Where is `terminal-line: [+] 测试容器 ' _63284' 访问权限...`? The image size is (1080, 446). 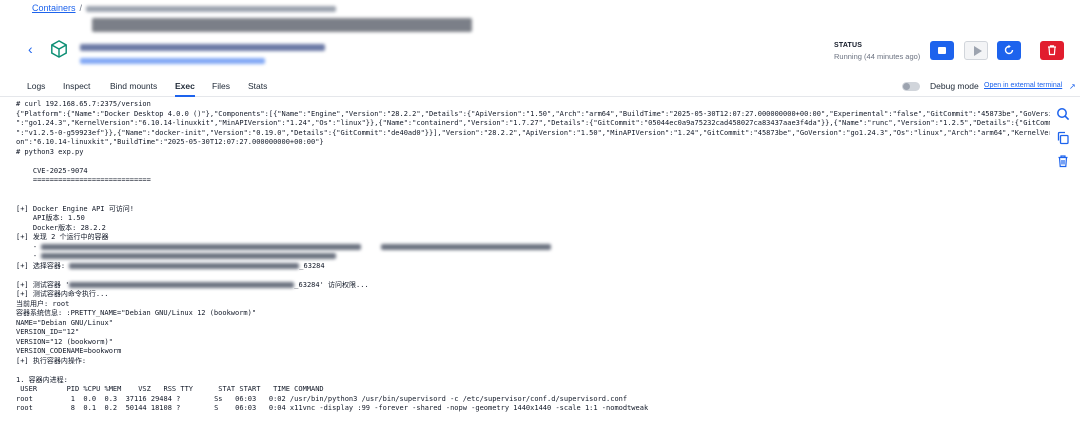
terminal-line: [+] 测试容器 ' _63284' 访问权限... is located at coordinates (533, 286).